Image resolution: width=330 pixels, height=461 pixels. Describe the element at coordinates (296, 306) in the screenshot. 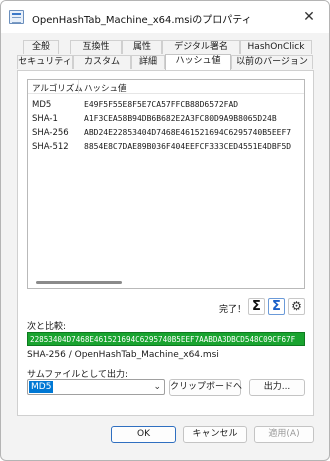

I see `gear-icon: ⚙` at that location.